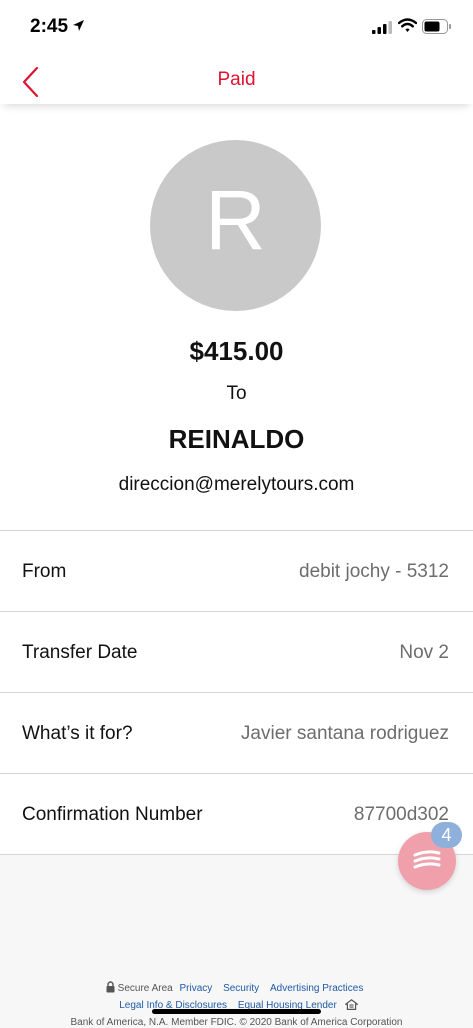  I want to click on detail-value: Nov 2, so click(424, 652).